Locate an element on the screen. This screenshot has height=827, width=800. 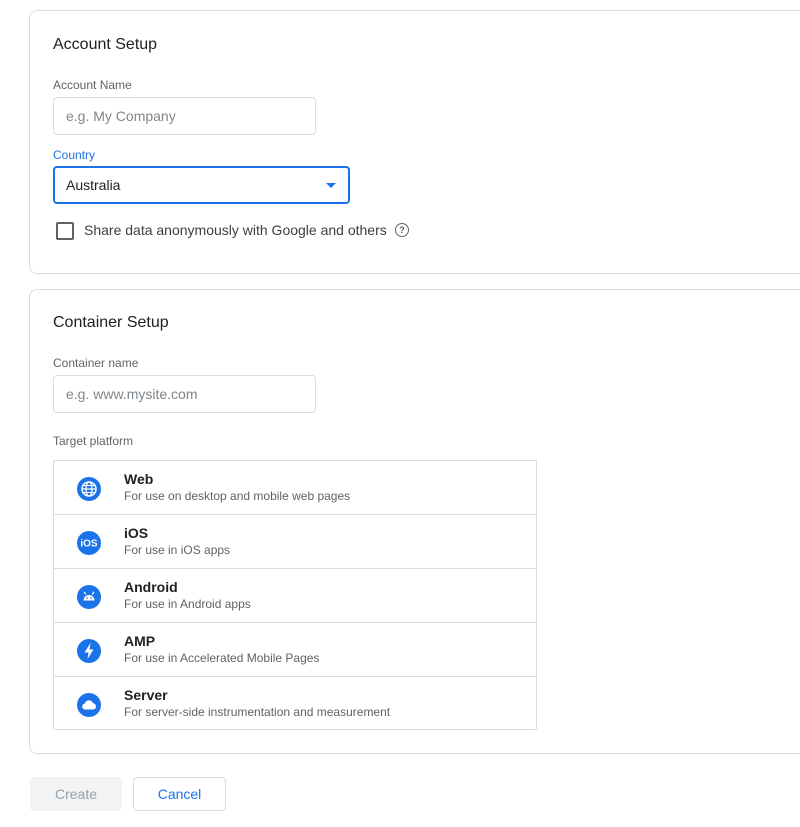
account-name-input is located at coordinates (184, 116).